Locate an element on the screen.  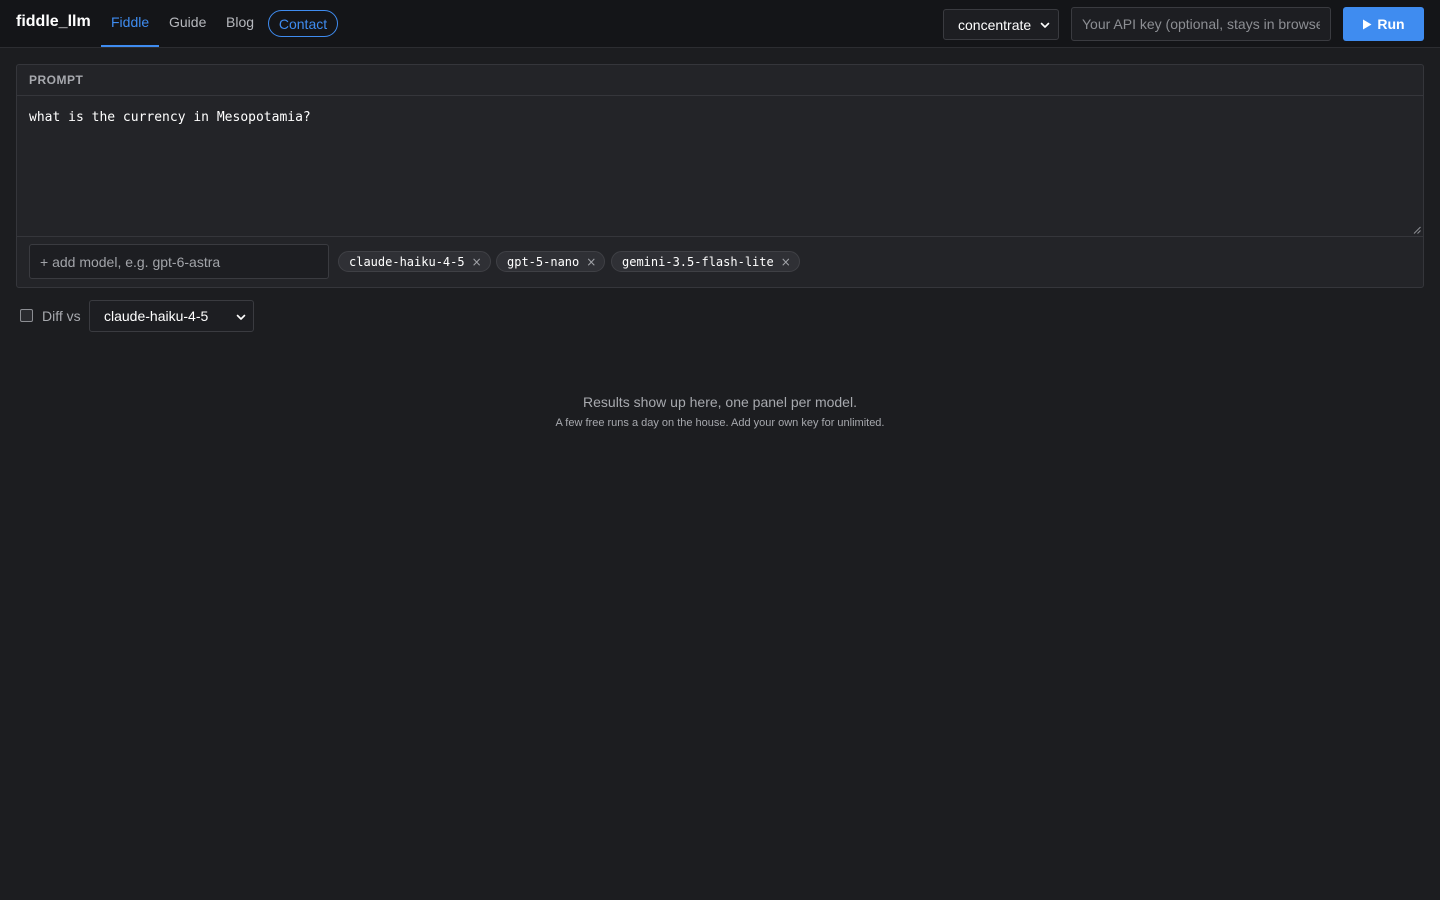
mode-select-value: concentrate is located at coordinates (995, 24).